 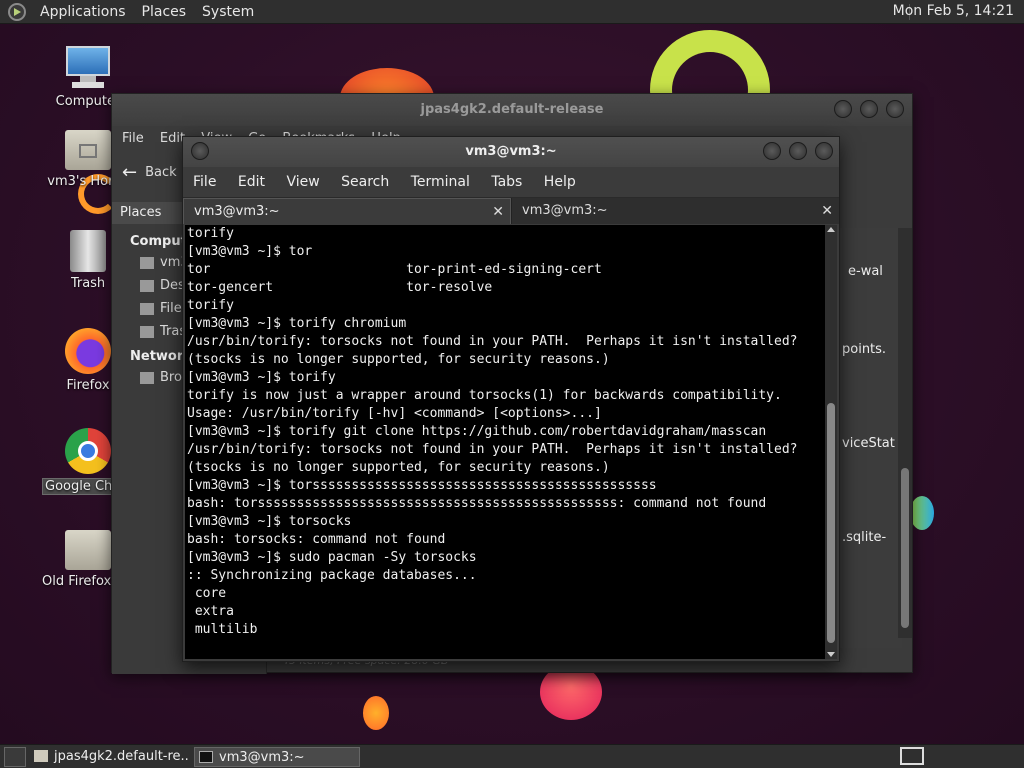 I want to click on workspace-switcher, so click(x=912, y=756).